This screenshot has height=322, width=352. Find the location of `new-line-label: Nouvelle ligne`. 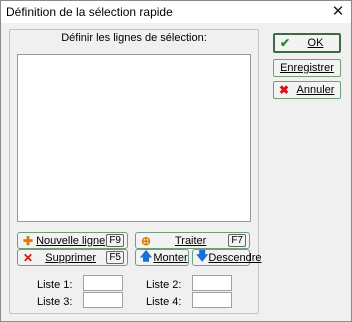

new-line-label: Nouvelle ligne is located at coordinates (71, 240).